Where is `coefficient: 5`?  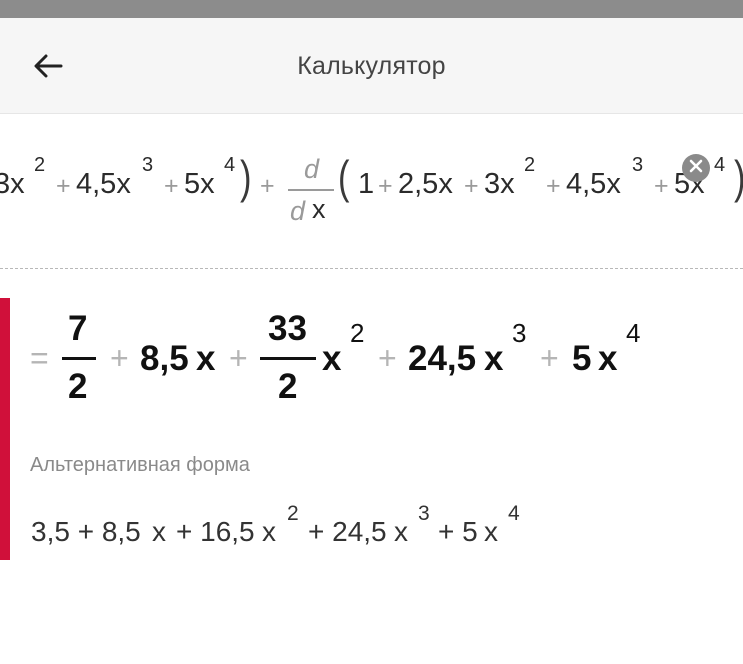
coefficient: 5 is located at coordinates (582, 358).